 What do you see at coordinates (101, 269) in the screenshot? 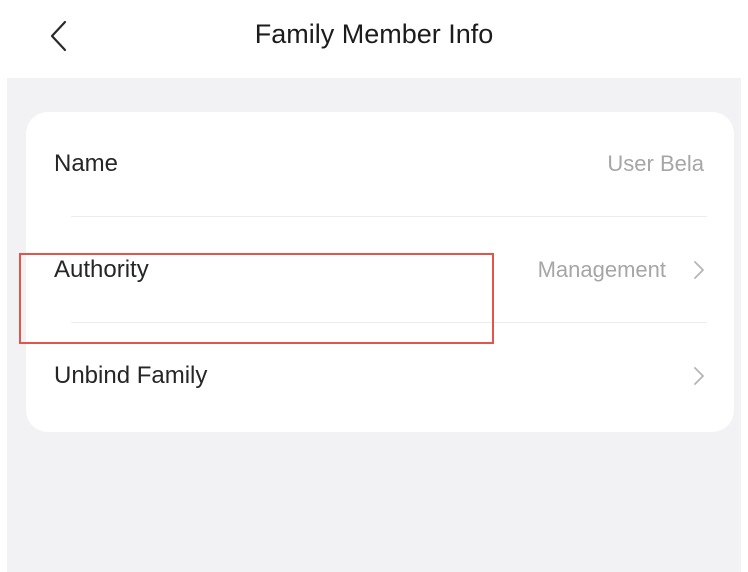
I see `authority-label: Authority` at bounding box center [101, 269].